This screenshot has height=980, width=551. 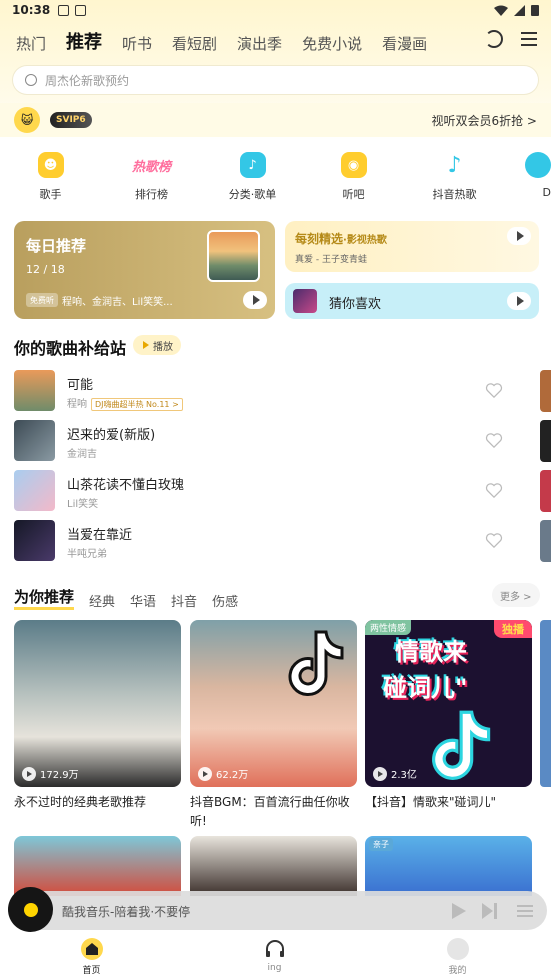 What do you see at coordinates (252, 165) in the screenshot?
I see `category-icon: ♪` at bounding box center [252, 165].